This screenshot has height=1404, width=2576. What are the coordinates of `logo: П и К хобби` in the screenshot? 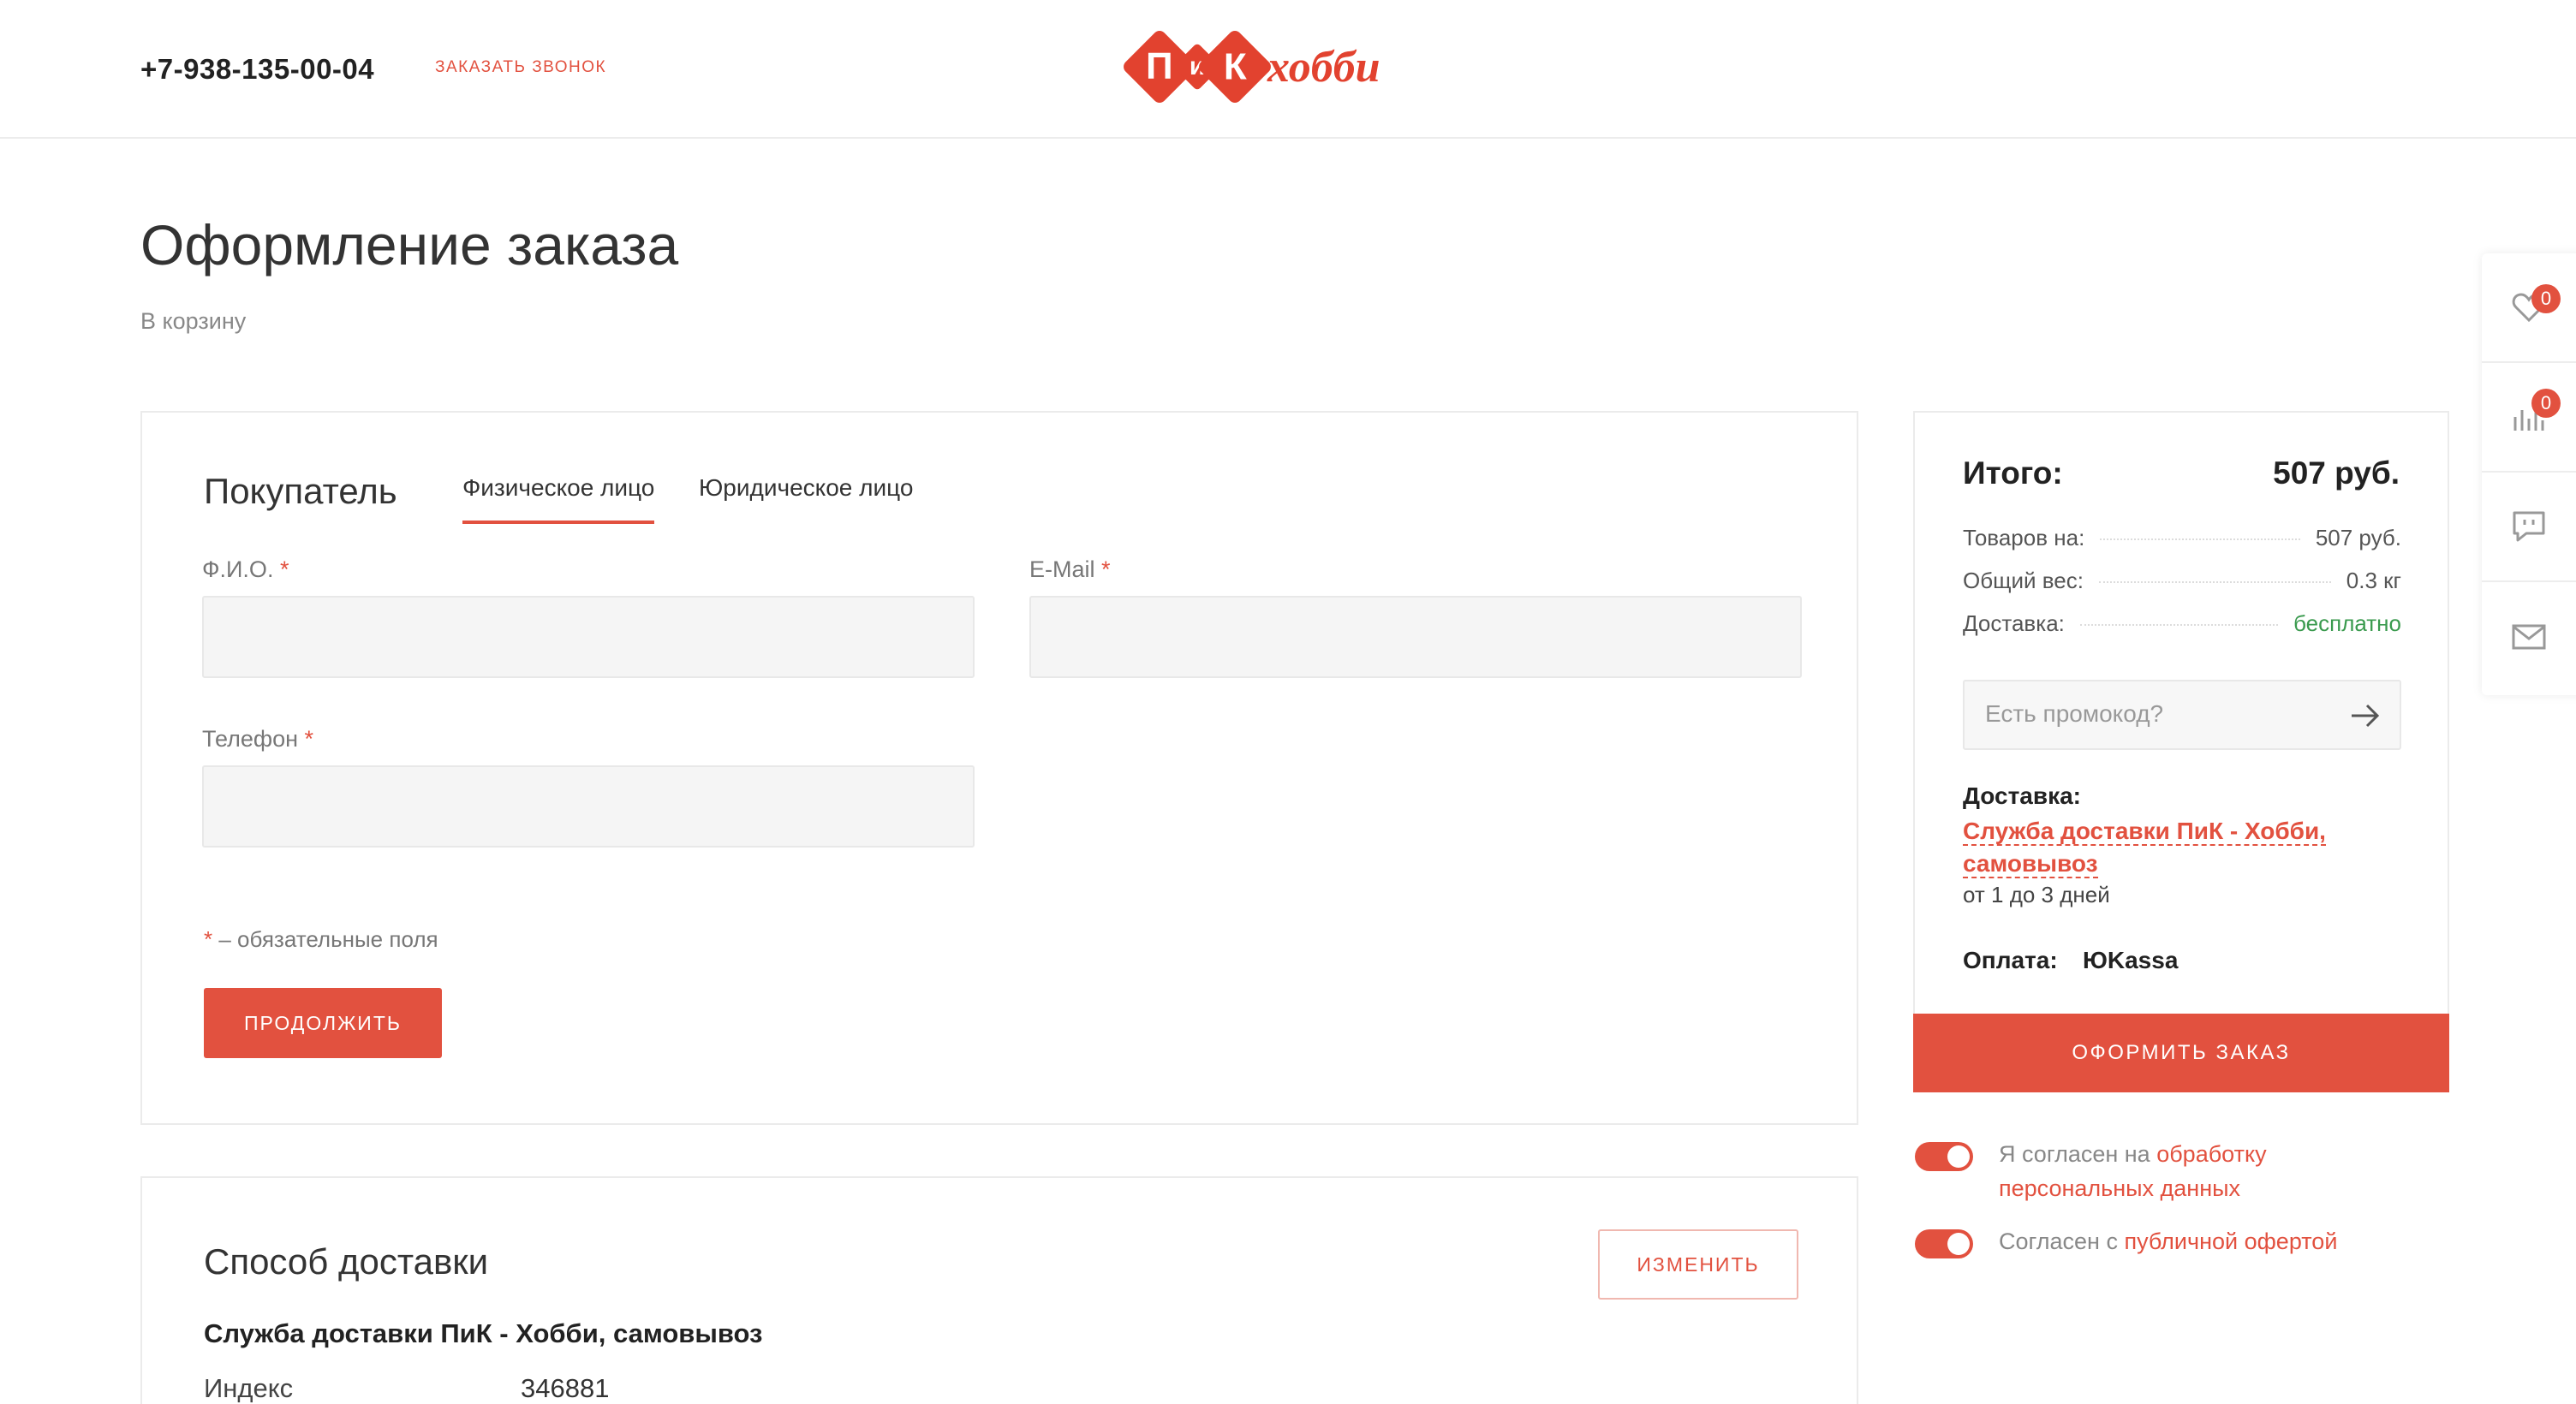 It's located at (1250, 66).